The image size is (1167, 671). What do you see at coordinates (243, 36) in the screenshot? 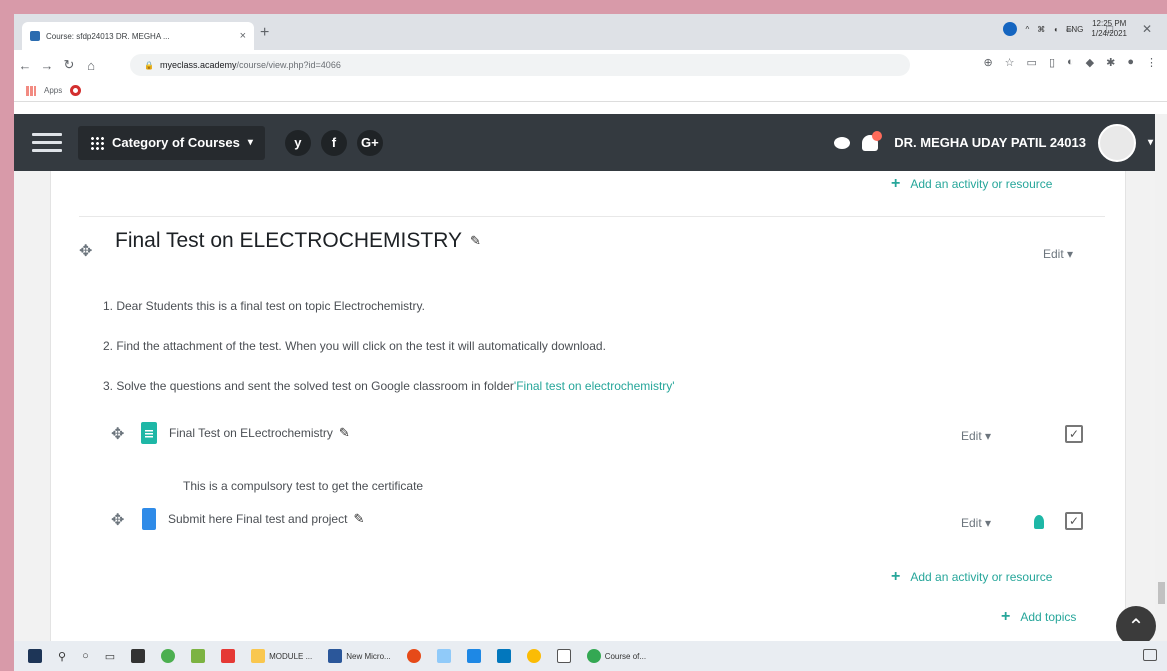
I see `tab-close-icon: ×` at bounding box center [243, 36].